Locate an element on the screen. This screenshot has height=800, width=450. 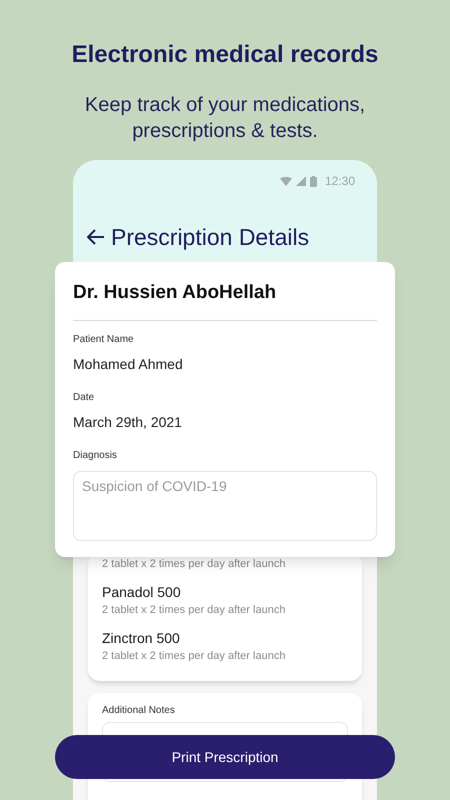
medication-name: Zinctron 500 is located at coordinates (141, 638).